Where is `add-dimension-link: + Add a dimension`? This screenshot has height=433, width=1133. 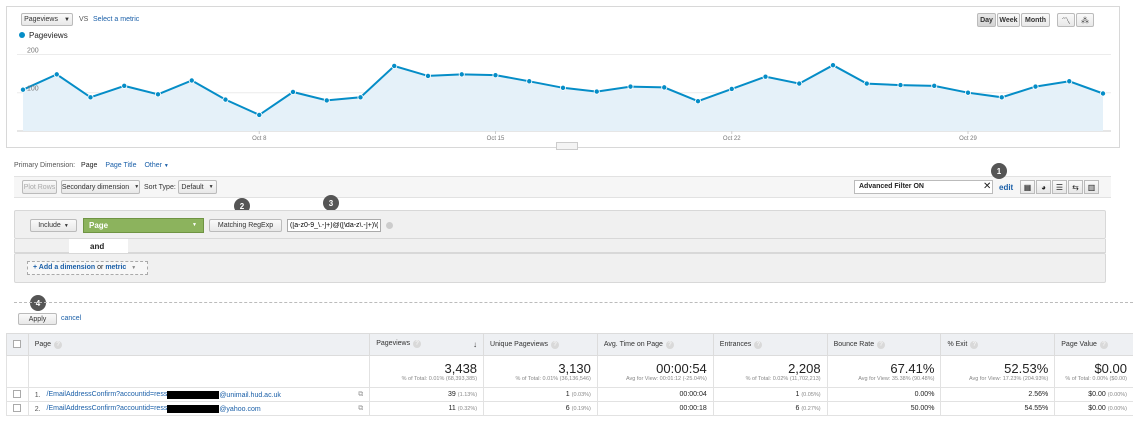
add-dimension-link: + Add a dimension is located at coordinates (64, 267).